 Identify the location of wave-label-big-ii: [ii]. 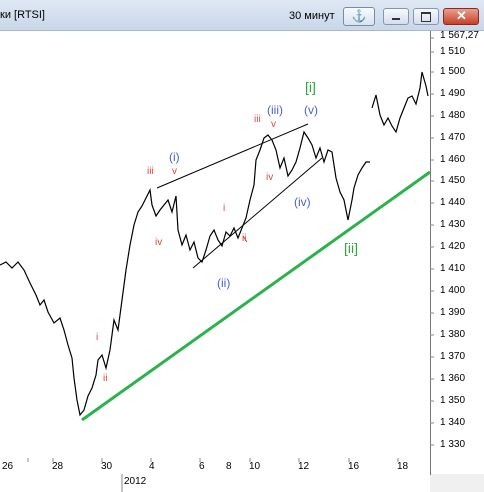
(351, 248).